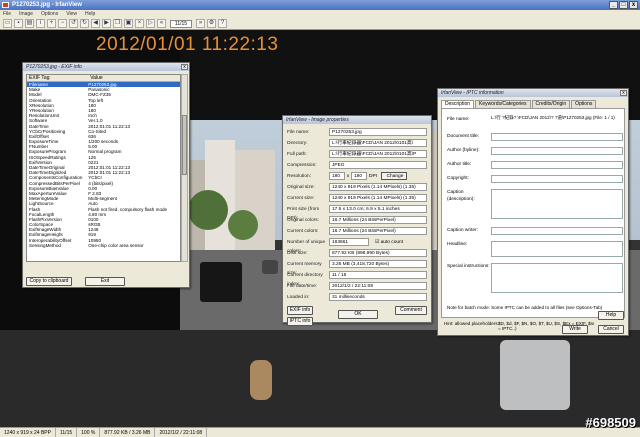  I want to click on maximize-button: □, so click(623, 5).